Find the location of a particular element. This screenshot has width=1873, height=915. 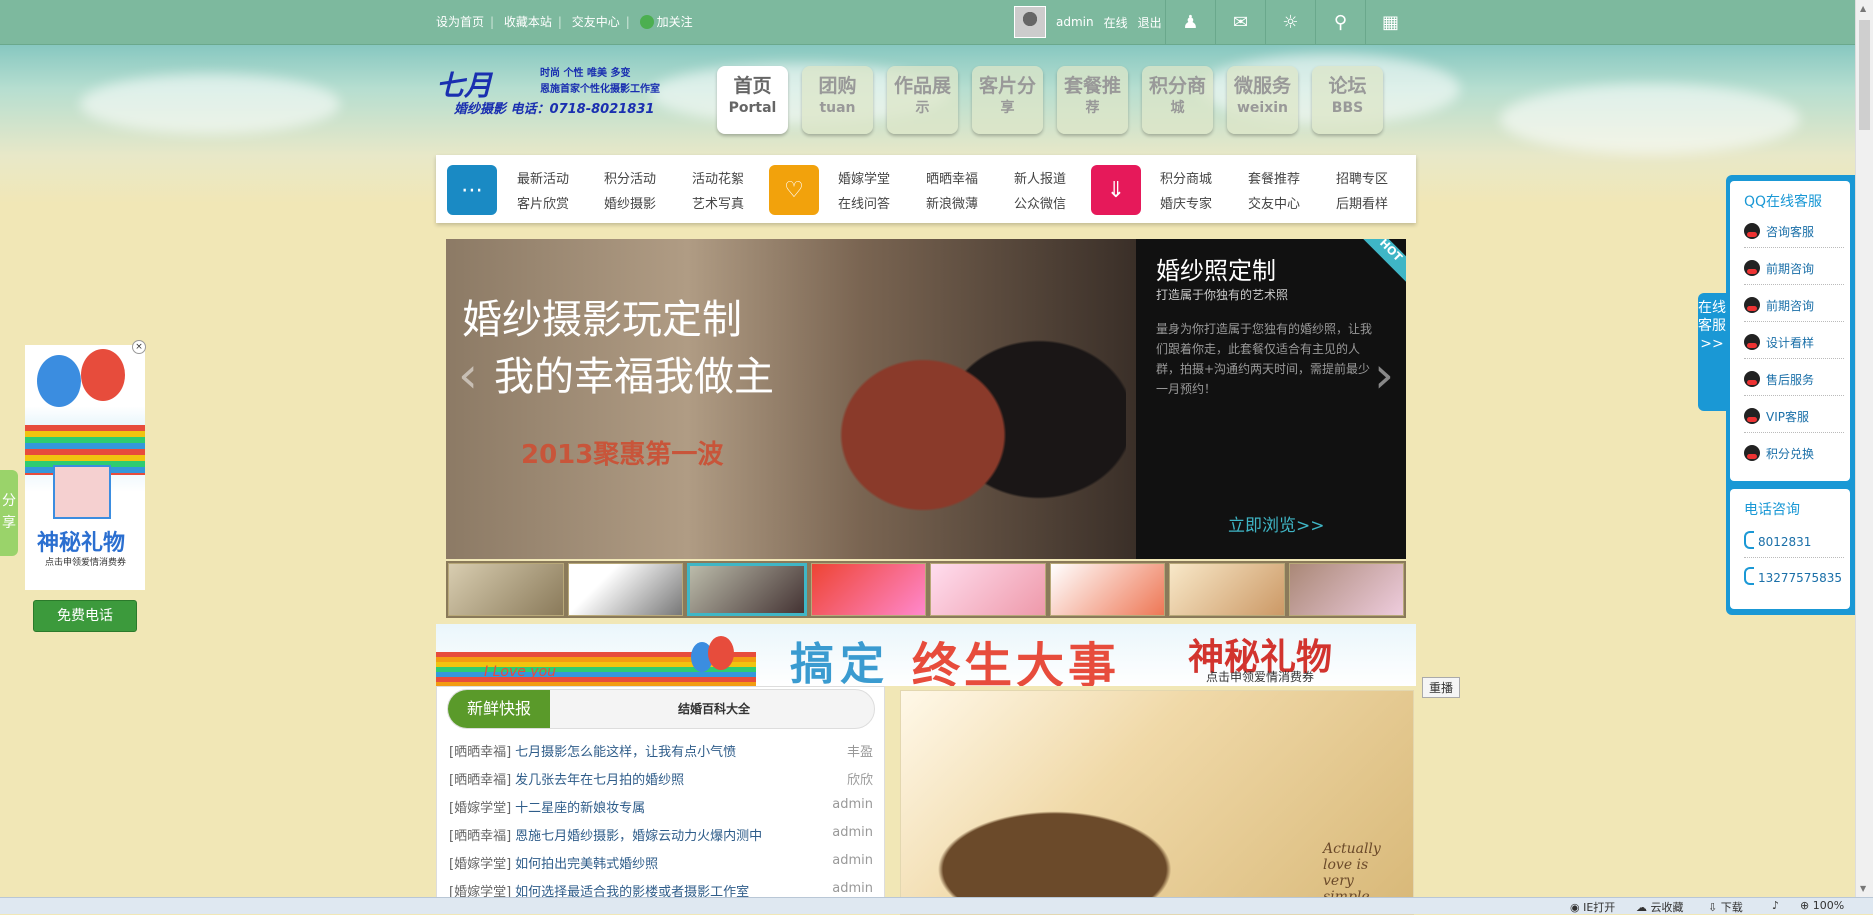

ad-banner: I Love you 搞定 终生大事 神秘礼物 点击申领爱情消费券 is located at coordinates (926, 655).